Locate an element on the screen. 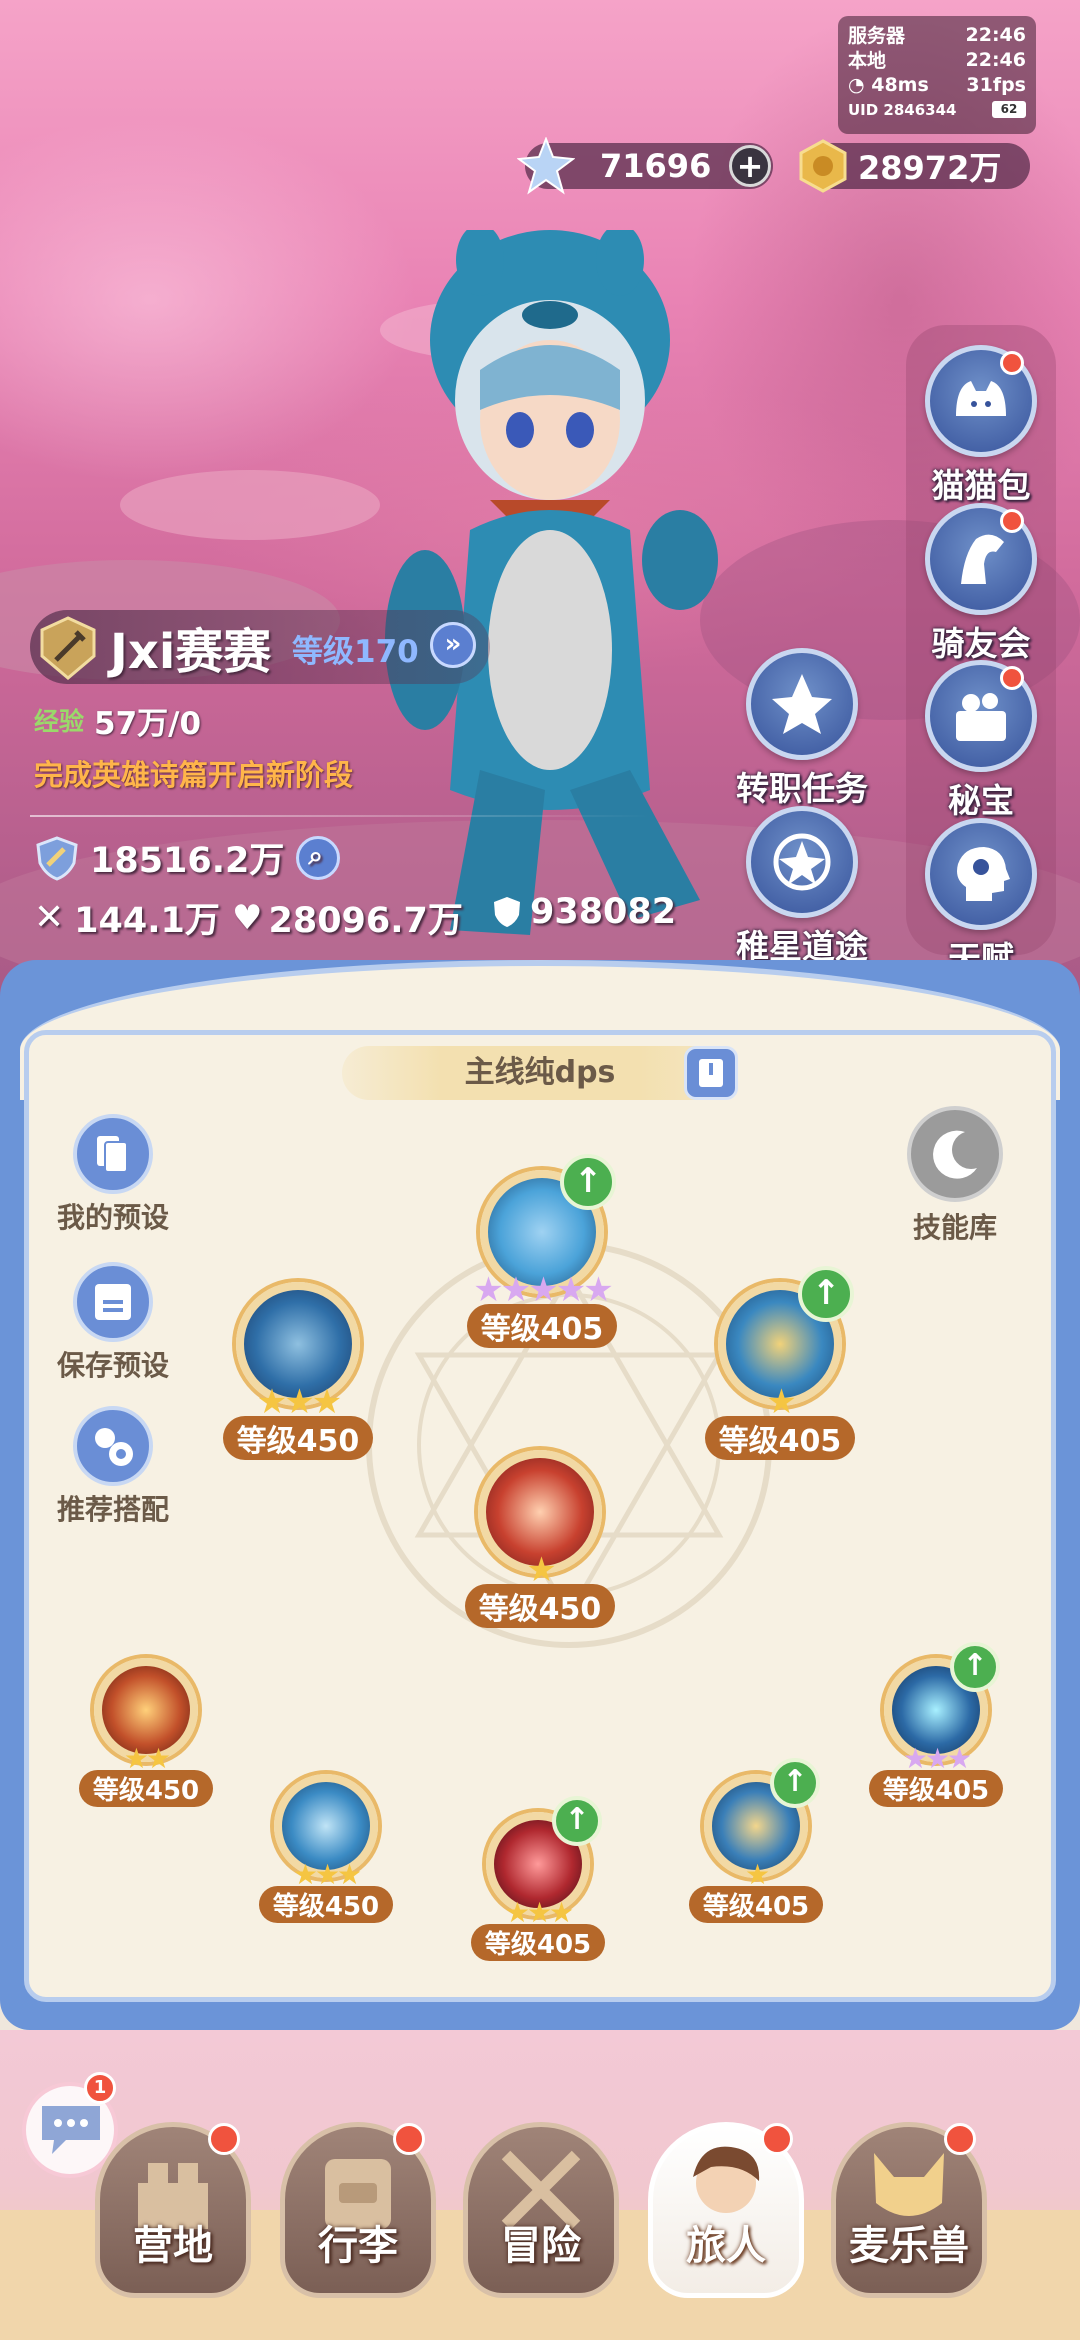 The width and height of the screenshot is (1080, 2340). nav-pets: 麦乐兽 is located at coordinates (909, 2210).